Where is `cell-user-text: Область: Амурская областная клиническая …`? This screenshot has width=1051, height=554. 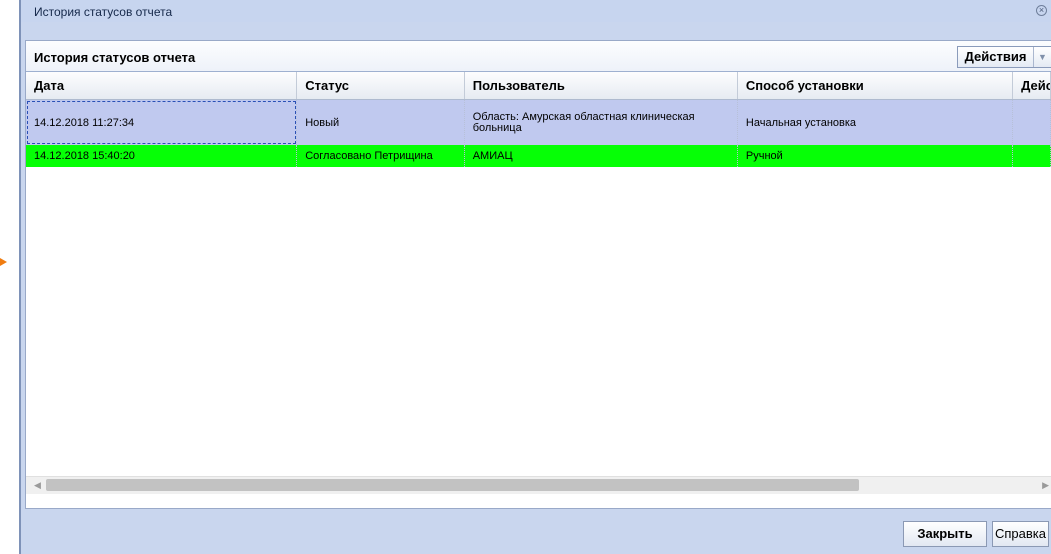 cell-user-text: Область: Амурская областная клиническая … is located at coordinates (583, 122).